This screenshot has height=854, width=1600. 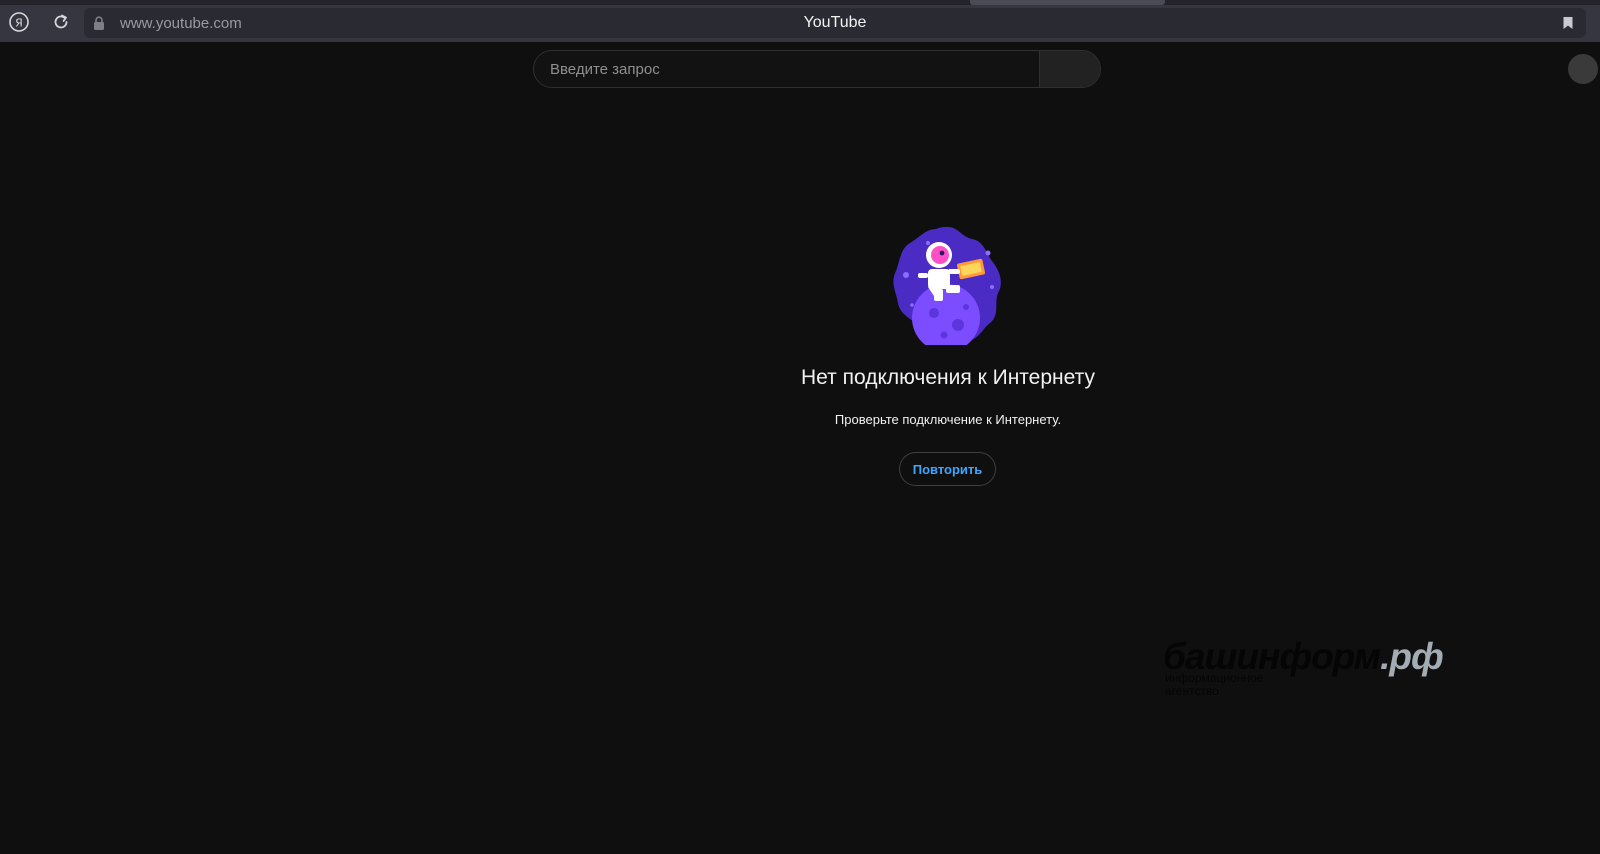 I want to click on svg-text: Я, so click(x=19, y=23).